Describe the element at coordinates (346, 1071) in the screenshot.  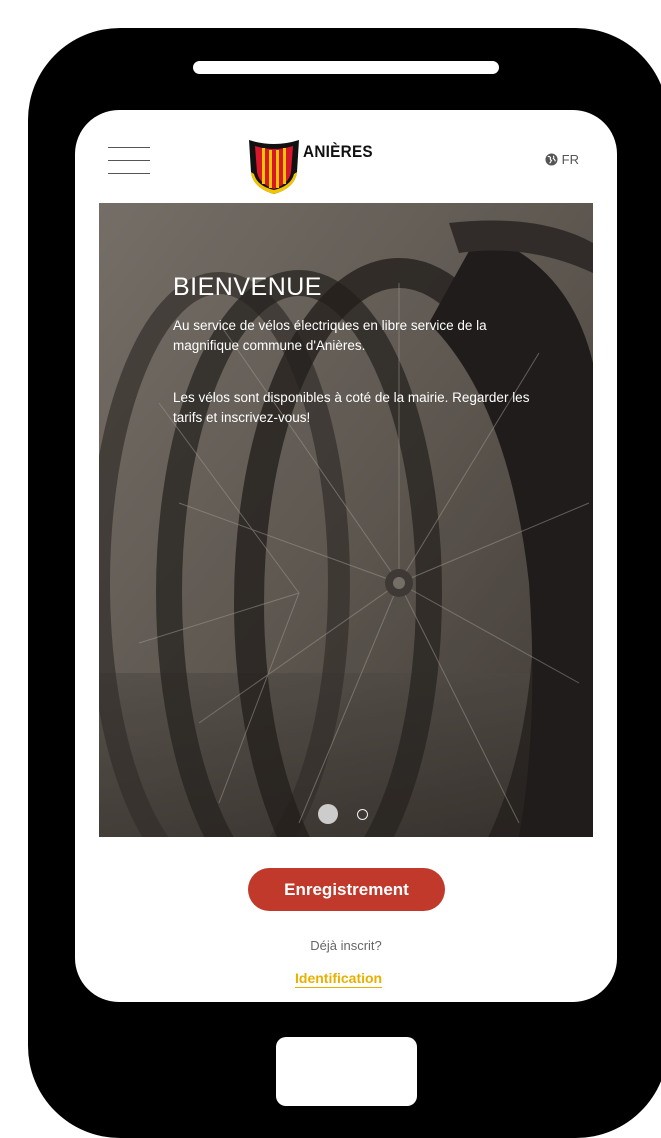
I see `phone-home-button` at that location.